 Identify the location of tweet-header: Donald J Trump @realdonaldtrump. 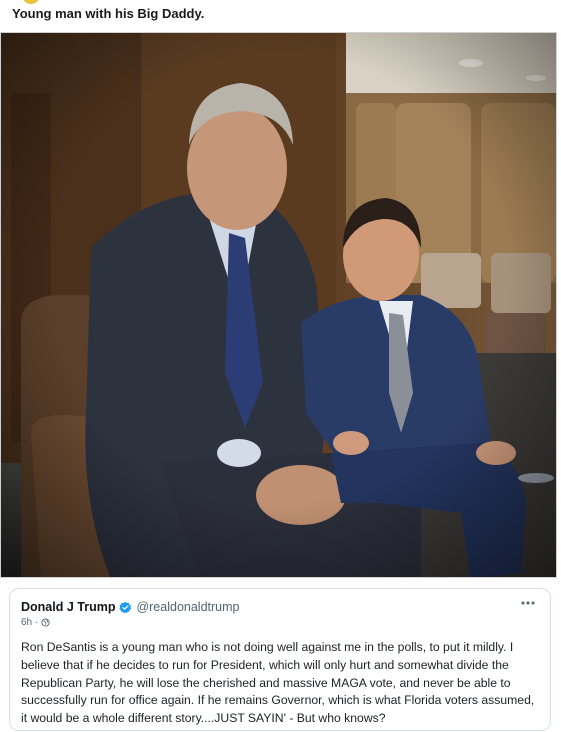
(130, 607).